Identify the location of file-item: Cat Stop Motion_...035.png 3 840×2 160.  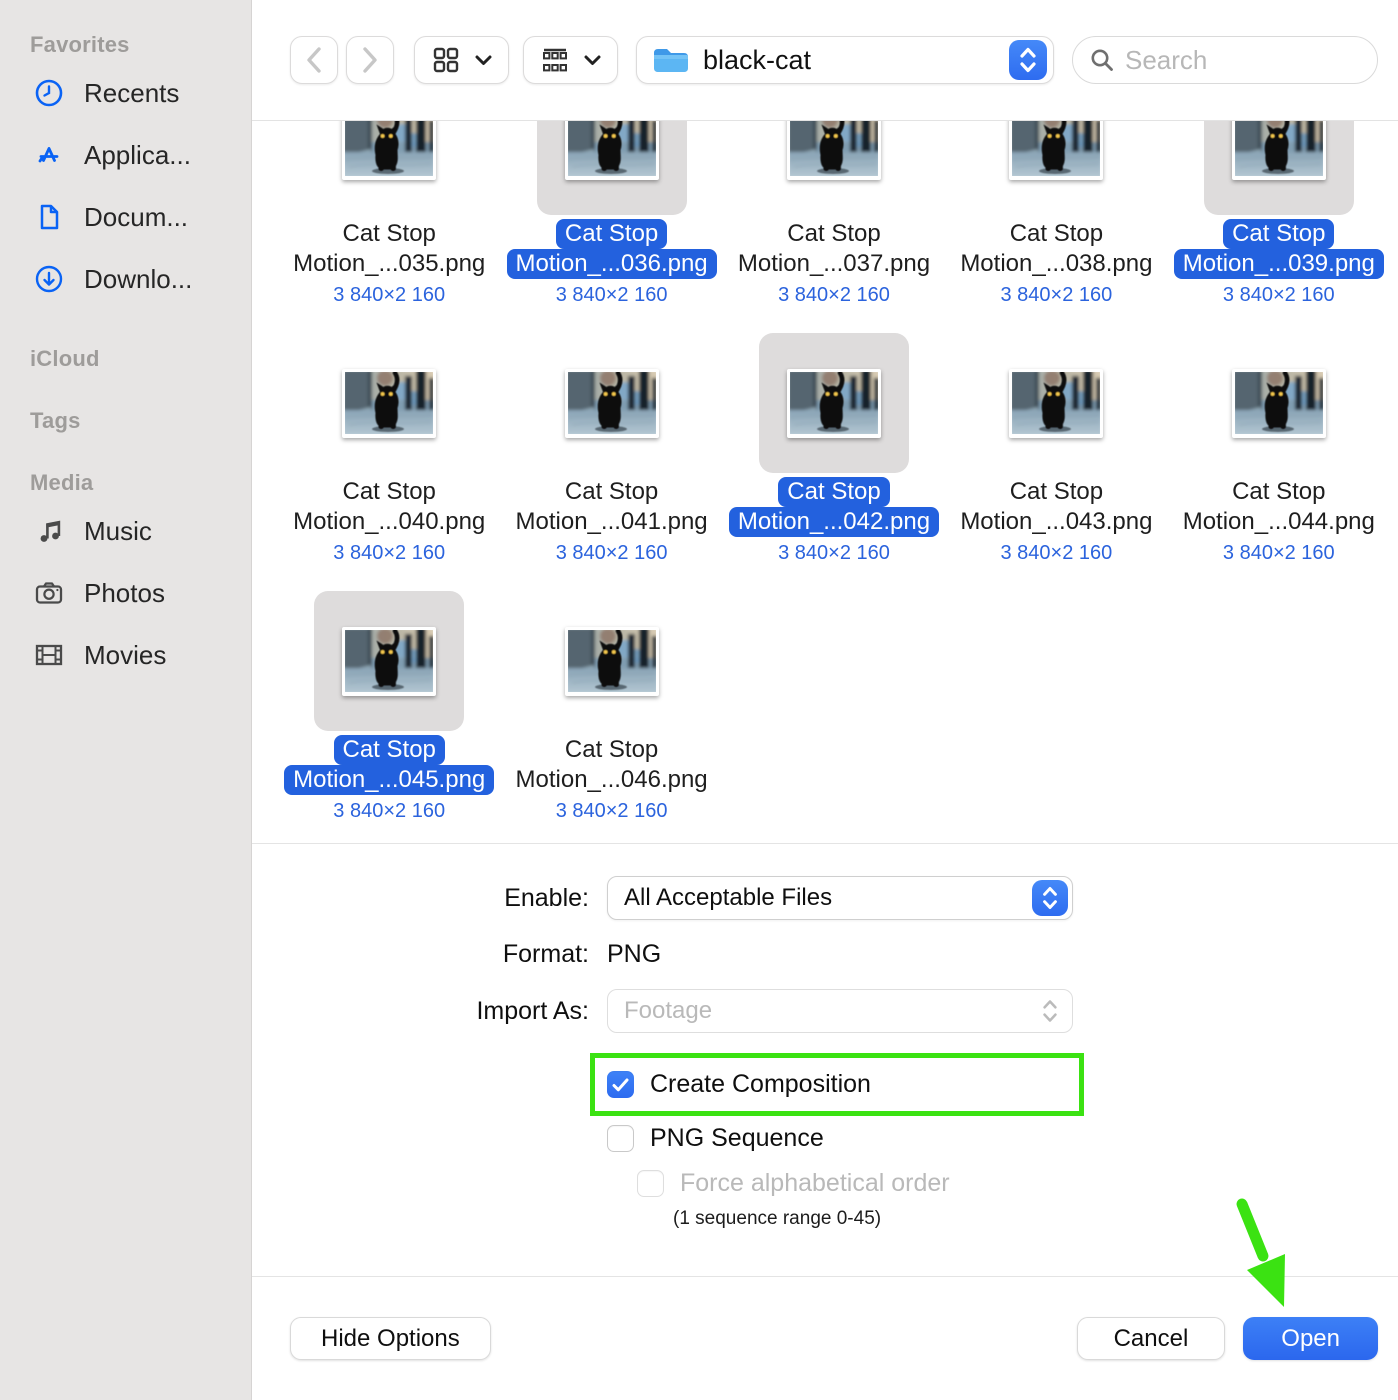
(389, 214).